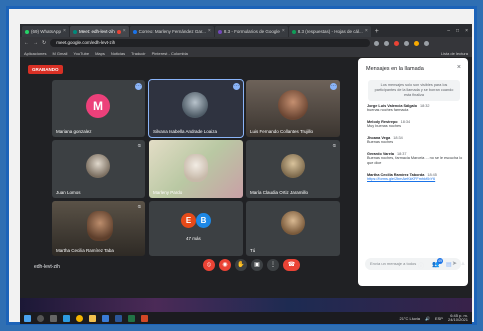  I want to click on info-icon: ⓘ, so click(421, 265).